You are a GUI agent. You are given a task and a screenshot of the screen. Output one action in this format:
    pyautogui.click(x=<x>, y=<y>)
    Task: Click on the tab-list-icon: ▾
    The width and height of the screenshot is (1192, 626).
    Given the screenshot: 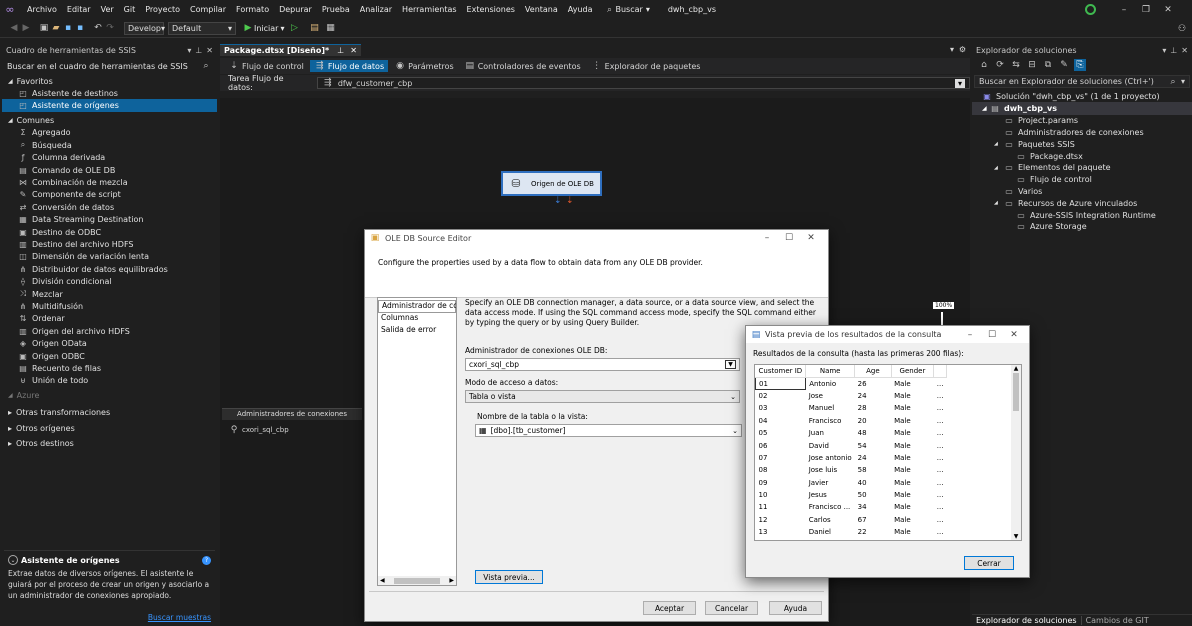 What is the action you would take?
    pyautogui.click(x=952, y=49)
    